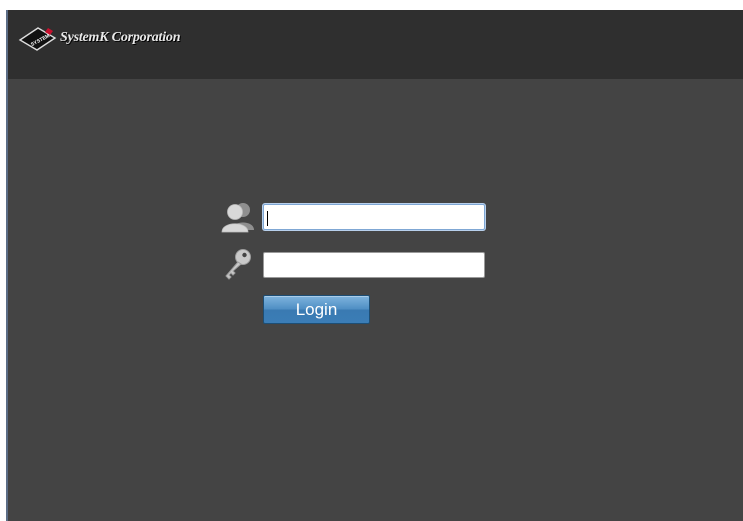 This screenshot has height=521, width=743. I want to click on header-bar: SYSTEM SystemK Corporation, so click(375, 44).